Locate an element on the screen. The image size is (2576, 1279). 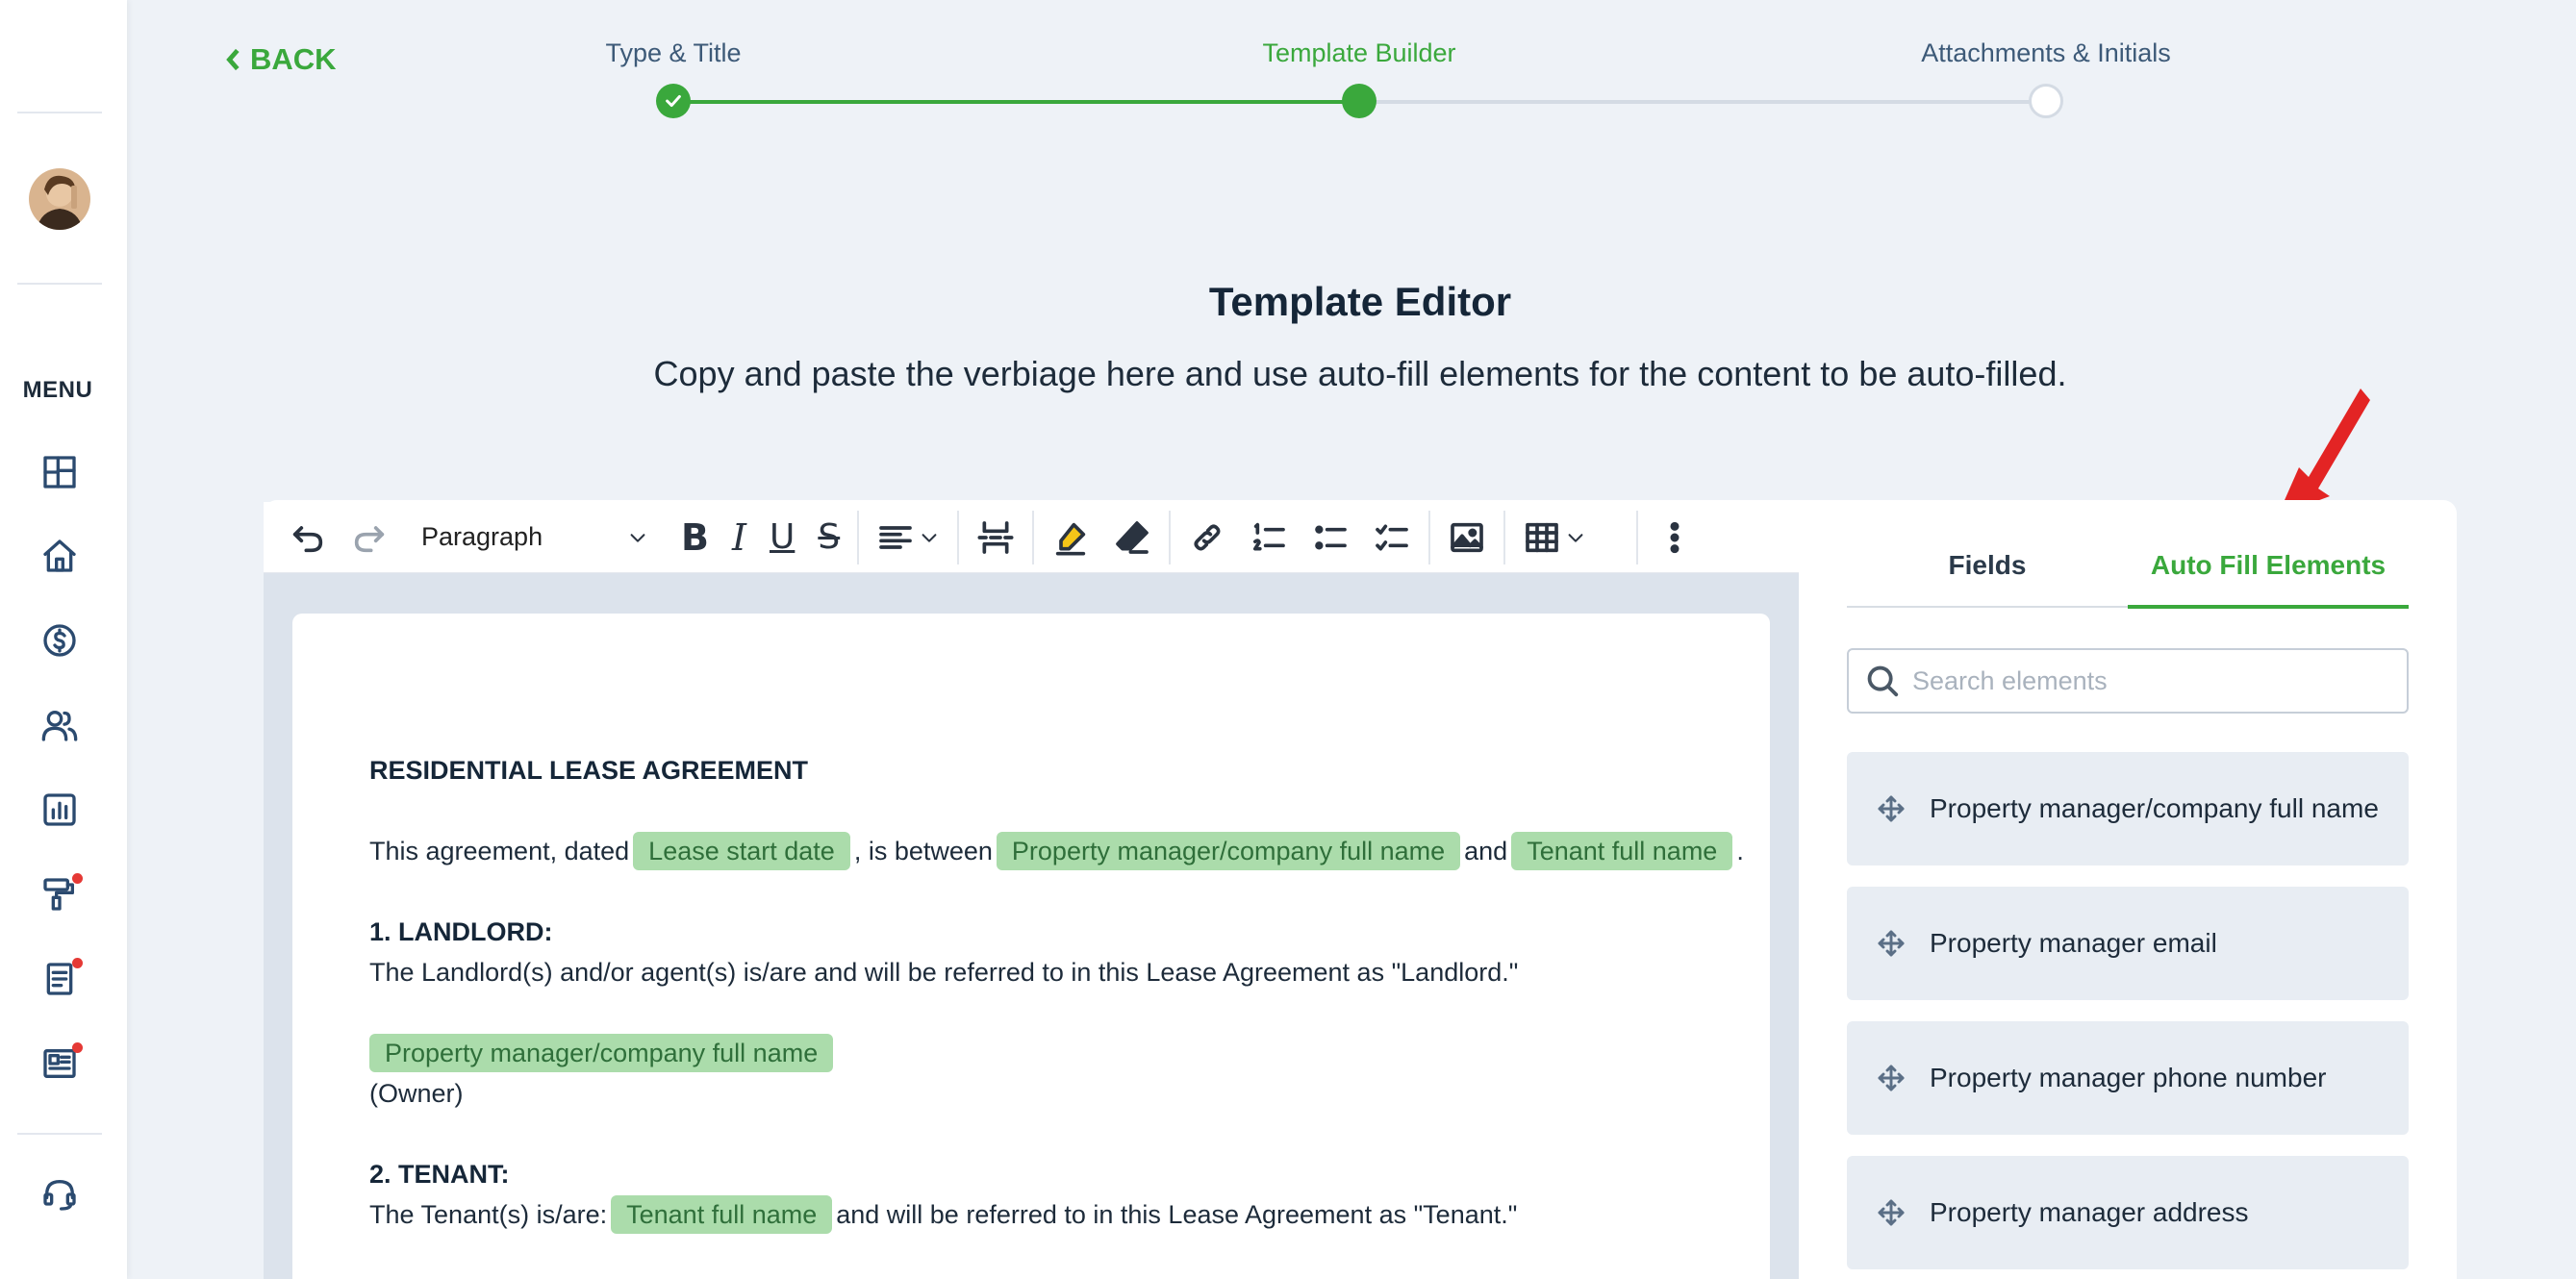
strikethrough-icon: S is located at coordinates (830, 537).